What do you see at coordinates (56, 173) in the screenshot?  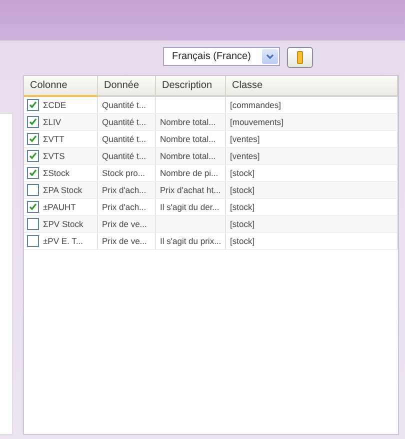 I see `cell-text: ΣStock` at bounding box center [56, 173].